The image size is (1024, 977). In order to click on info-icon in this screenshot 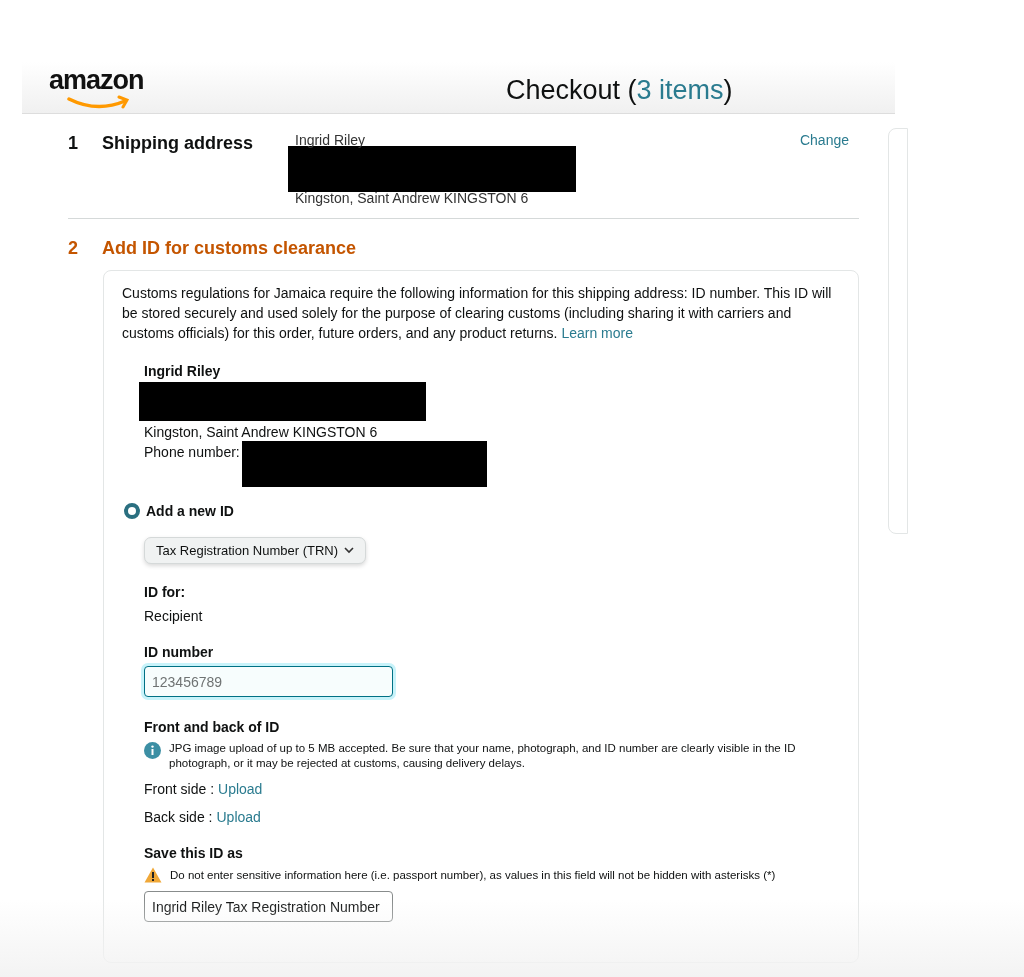, I will do `click(152, 750)`.